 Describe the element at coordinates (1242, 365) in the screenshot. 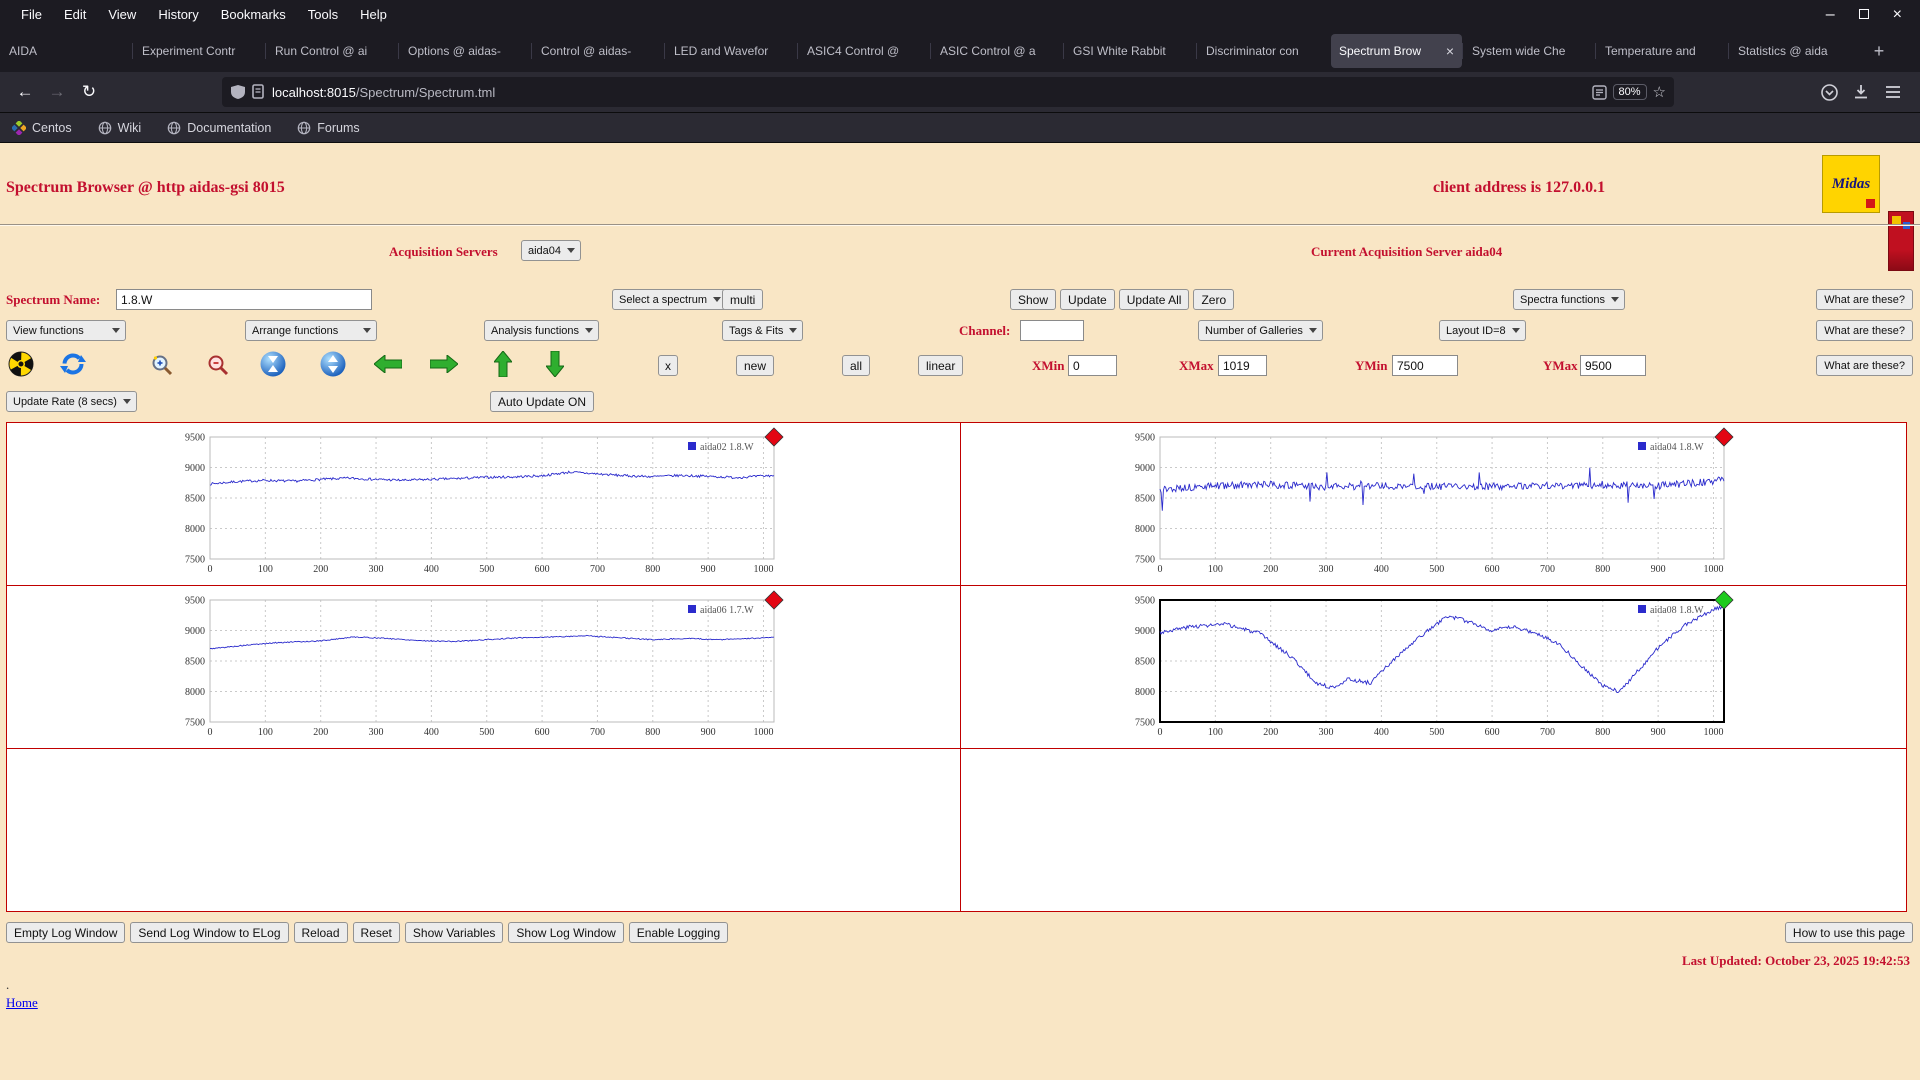

I see `xmax-input` at that location.